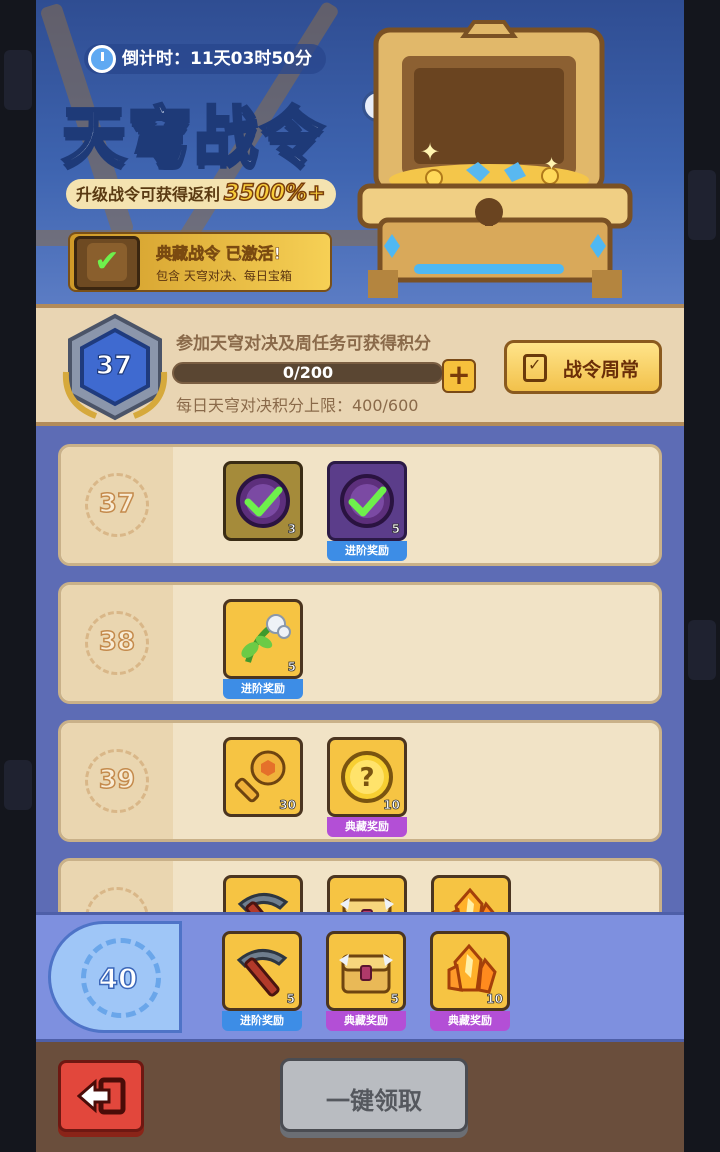 The height and width of the screenshot is (1152, 720). I want to click on progress-bar: 0/200, so click(308, 373).